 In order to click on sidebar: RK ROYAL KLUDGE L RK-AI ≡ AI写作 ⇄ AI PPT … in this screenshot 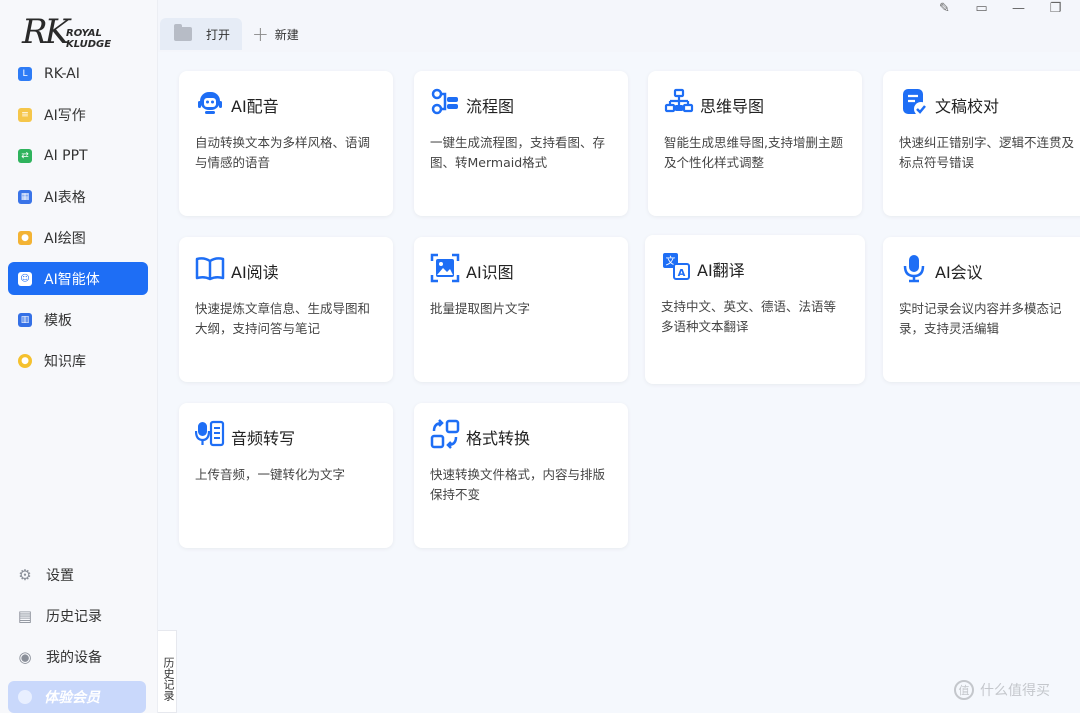, I will do `click(79, 356)`.